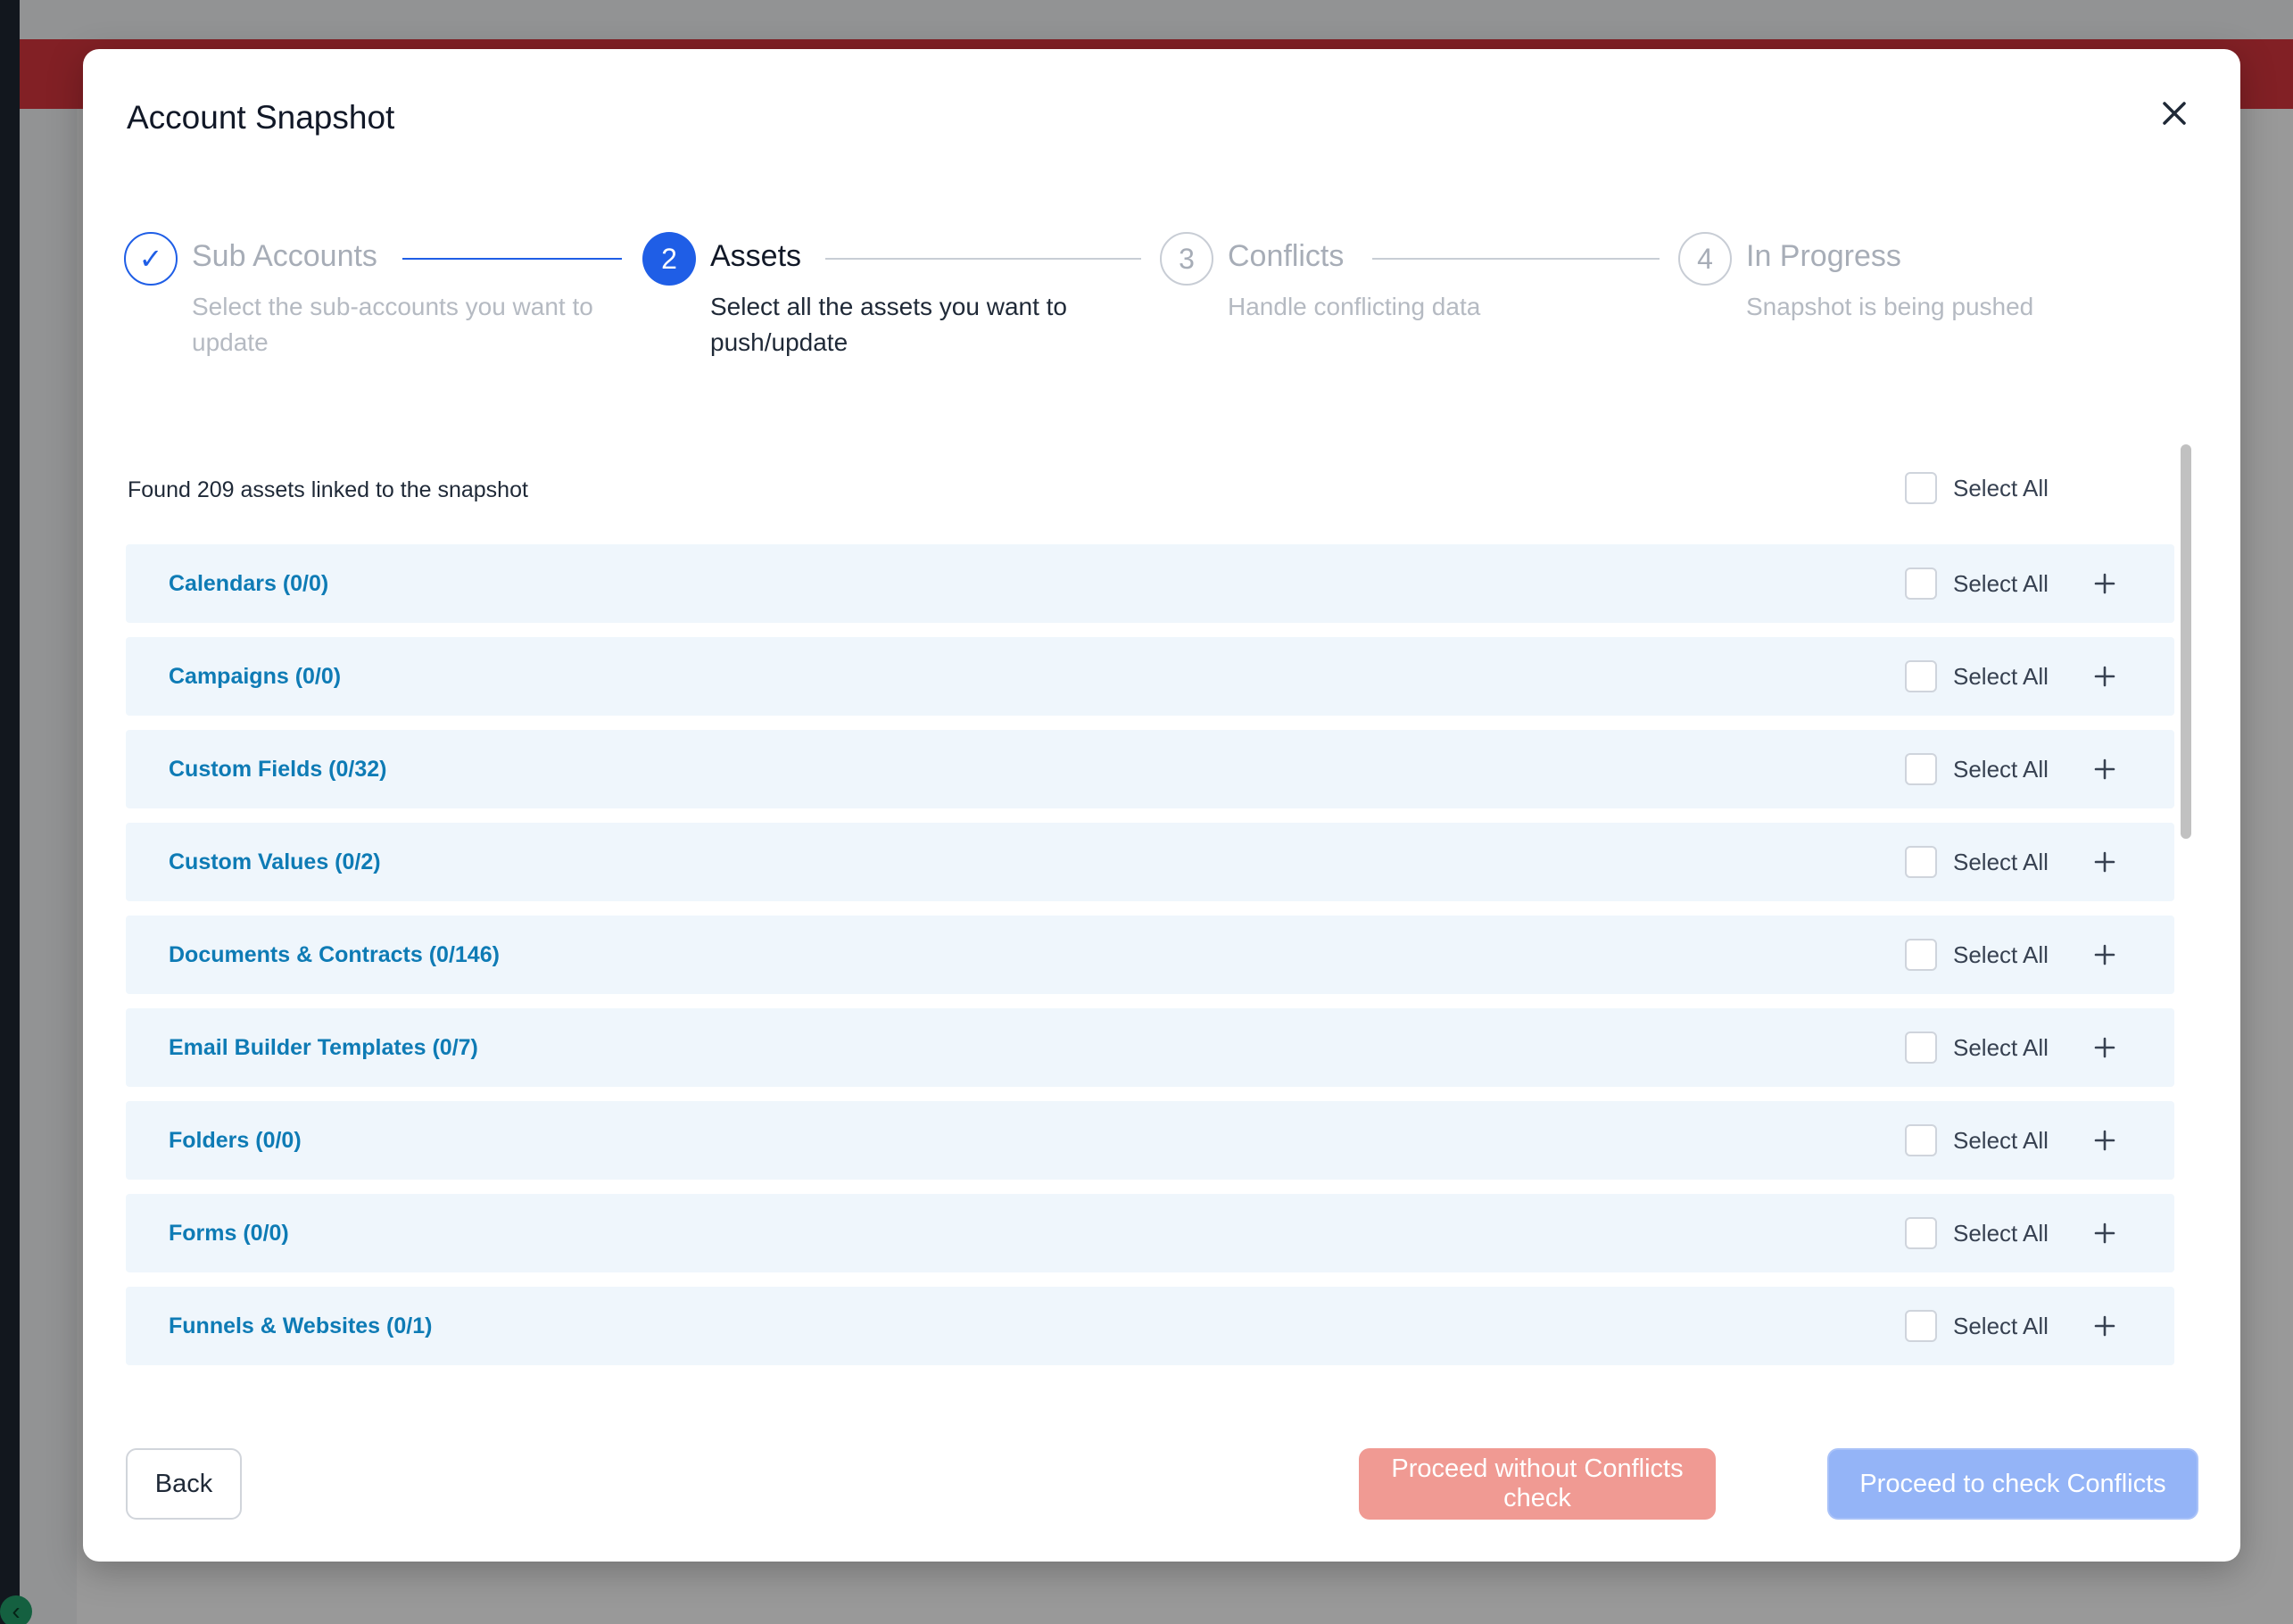 The height and width of the screenshot is (1624, 2293). What do you see at coordinates (151, 259) in the screenshot?
I see `check-icon: ✓` at bounding box center [151, 259].